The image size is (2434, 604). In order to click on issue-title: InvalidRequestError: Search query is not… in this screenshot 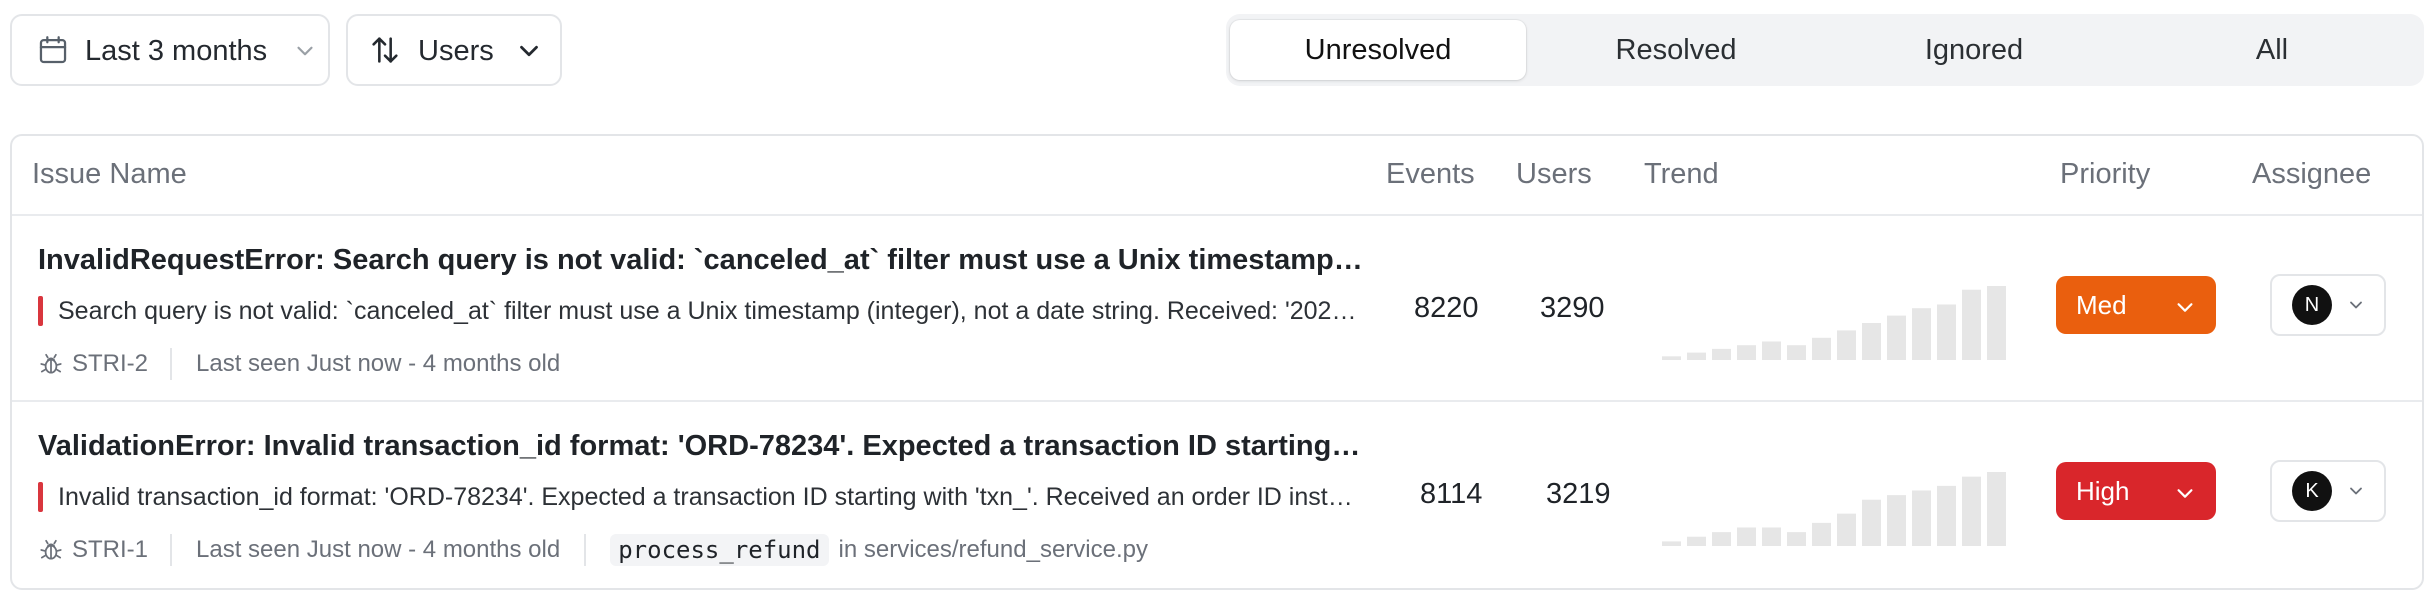, I will do `click(701, 260)`.